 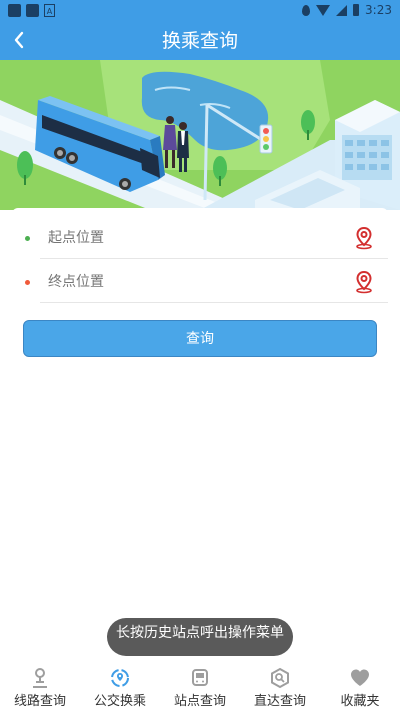 I want to click on nav-label: 直达查询, so click(x=279, y=701).